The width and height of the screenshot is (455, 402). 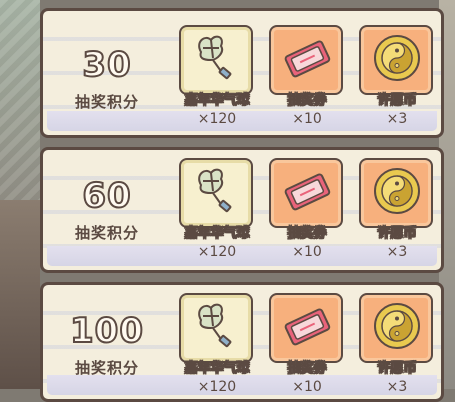 I want to click on score-block: 60 抽奖积分, so click(x=107, y=209).